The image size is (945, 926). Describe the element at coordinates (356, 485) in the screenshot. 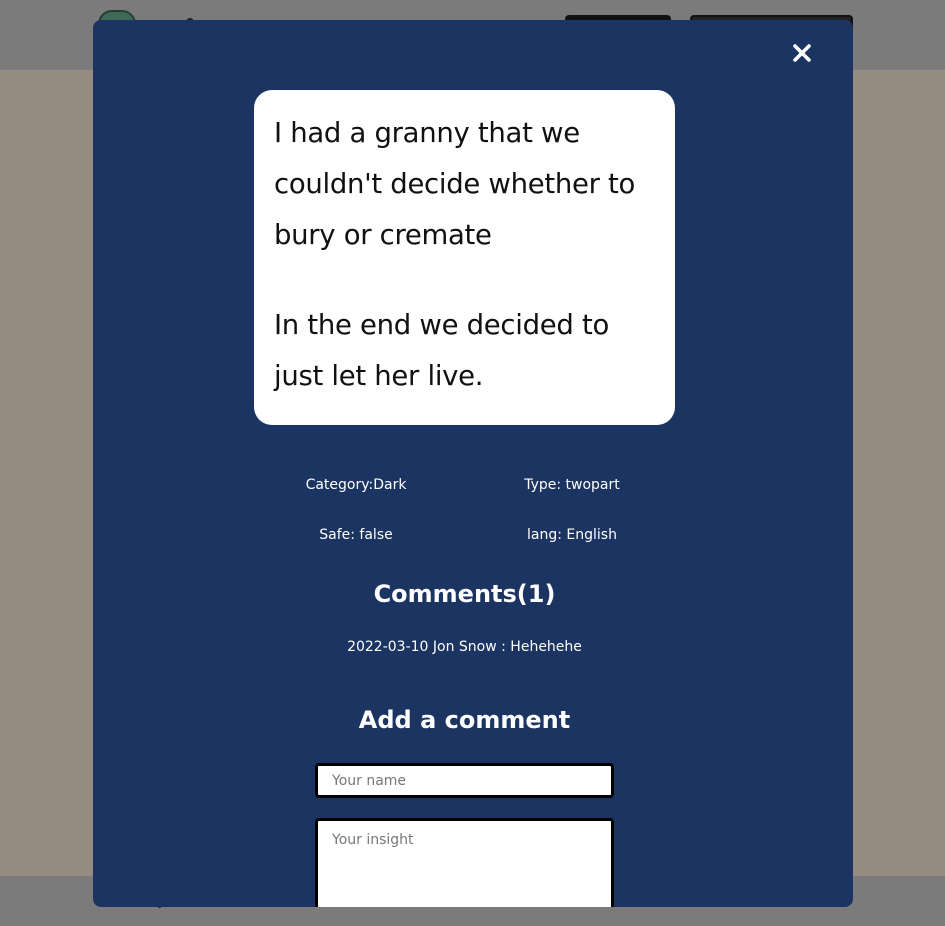

I see `joke-category: Category:Dark` at that location.